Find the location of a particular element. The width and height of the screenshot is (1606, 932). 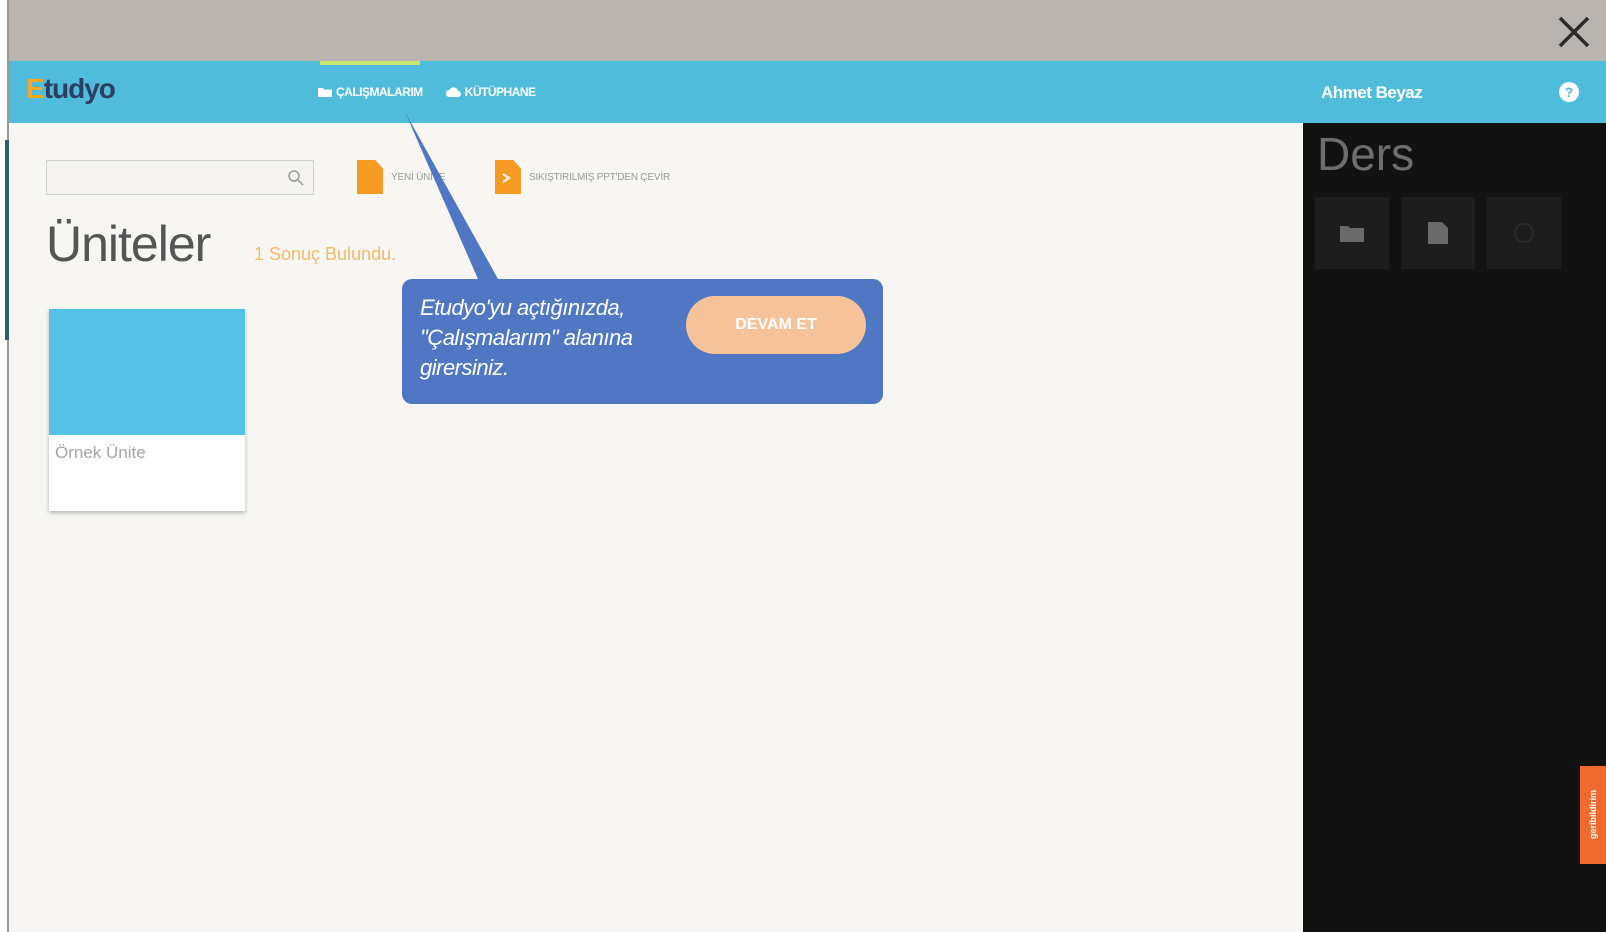

user-name: Ahmet Beyaz is located at coordinates (1372, 93).